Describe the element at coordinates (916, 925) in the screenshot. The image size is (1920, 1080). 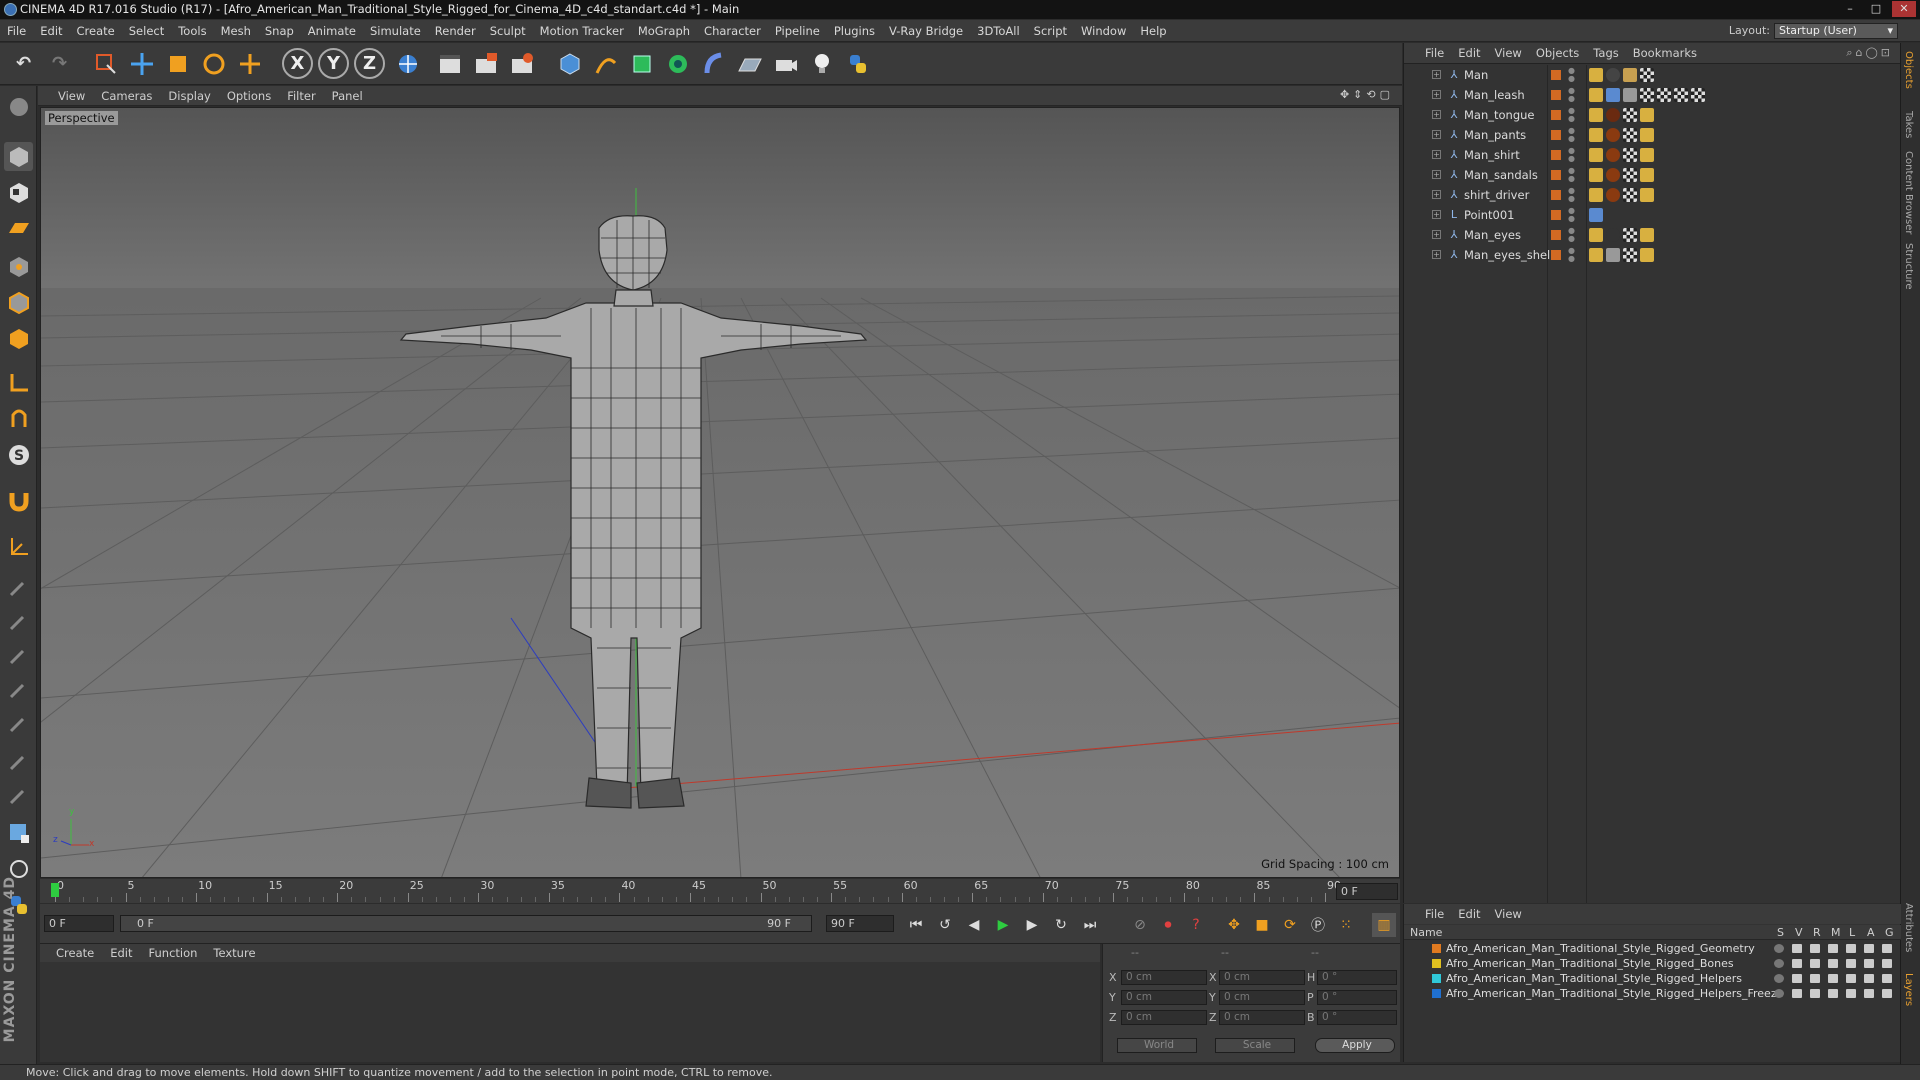
I see `go-to-start-button: ⏮` at that location.